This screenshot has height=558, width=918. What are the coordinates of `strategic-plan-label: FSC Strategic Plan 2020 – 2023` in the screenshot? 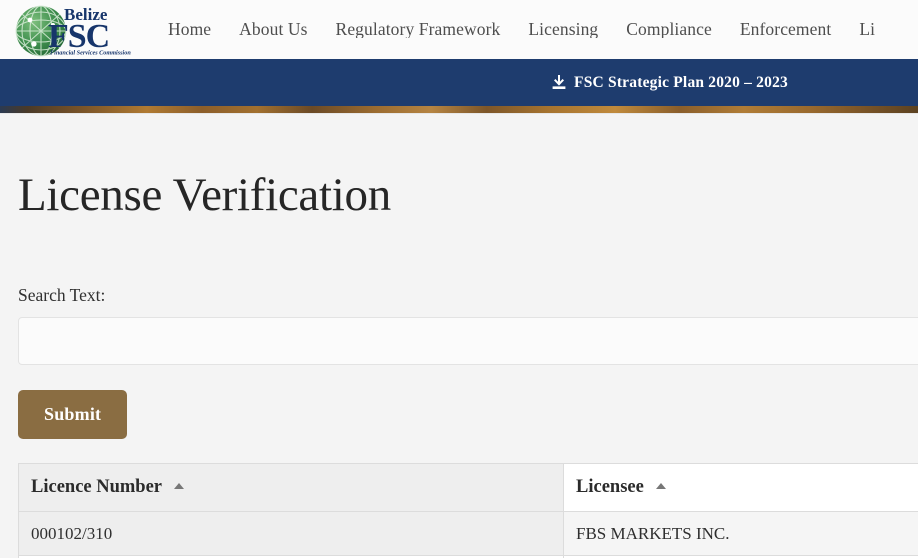 It's located at (681, 82).